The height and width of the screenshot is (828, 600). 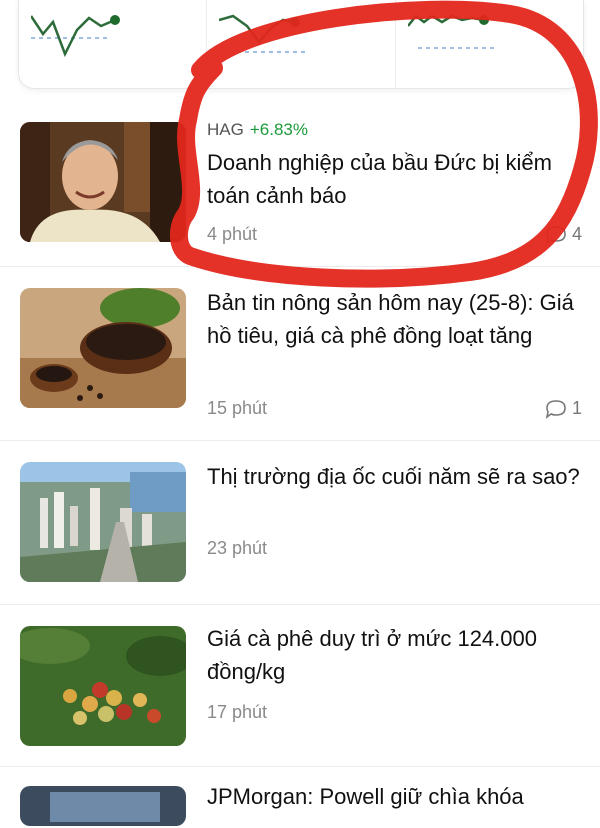 I want to click on article-item: JPMorgan: Powell giữ chìa khóa, so click(x=300, y=798).